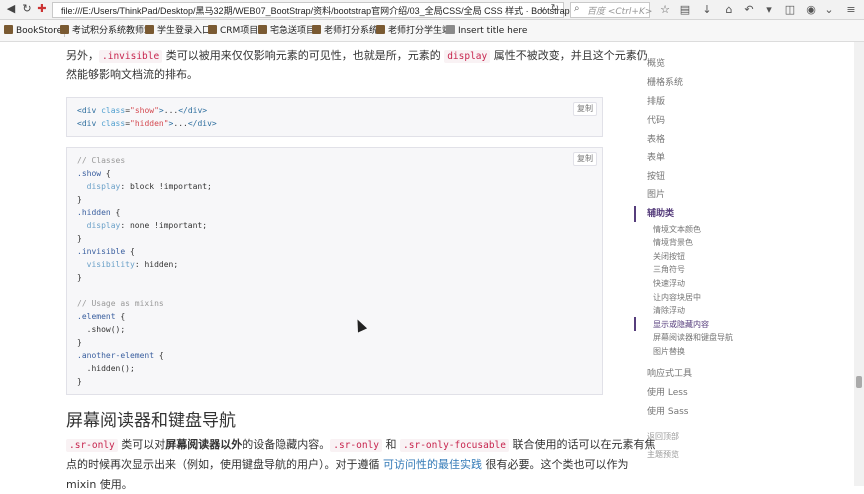  Describe the element at coordinates (660, 214) in the screenshot. I see `sidebar-item-helpers: 辅助类` at that location.